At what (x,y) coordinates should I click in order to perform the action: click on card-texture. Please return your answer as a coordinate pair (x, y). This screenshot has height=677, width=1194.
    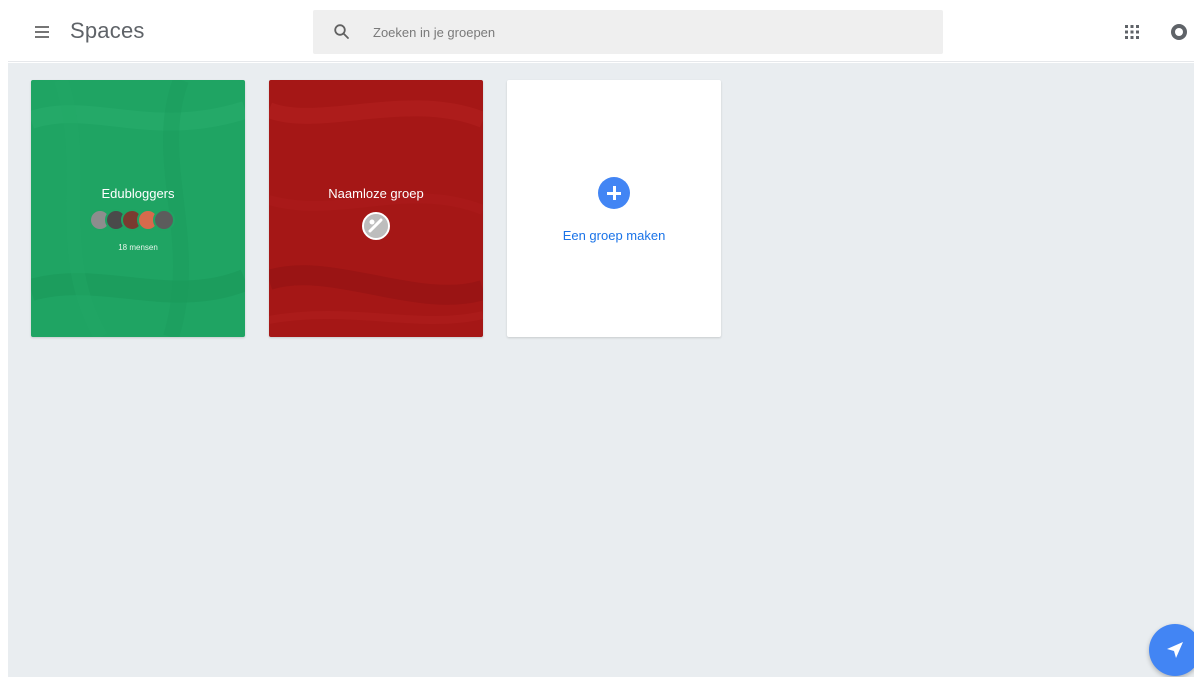
    Looking at the image, I should click on (376, 212).